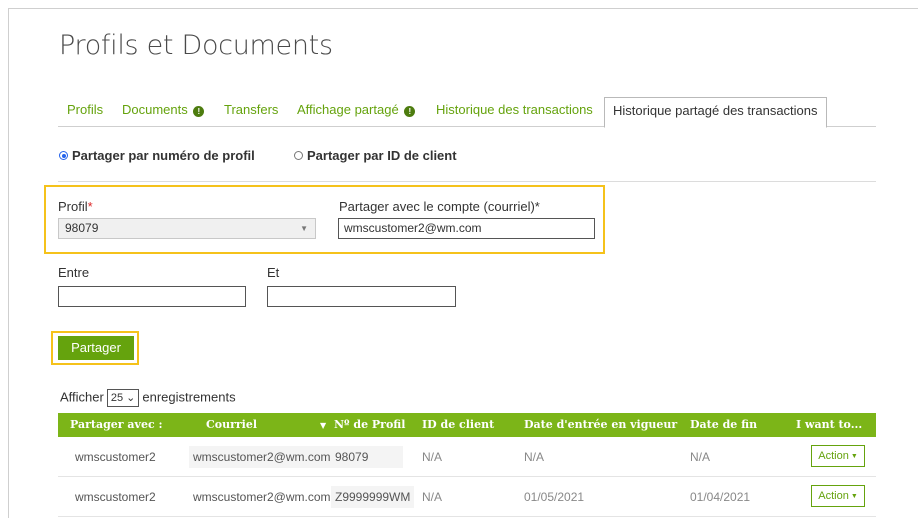  What do you see at coordinates (700, 457) in the screenshot?
I see `cell-end-date: N/A` at bounding box center [700, 457].